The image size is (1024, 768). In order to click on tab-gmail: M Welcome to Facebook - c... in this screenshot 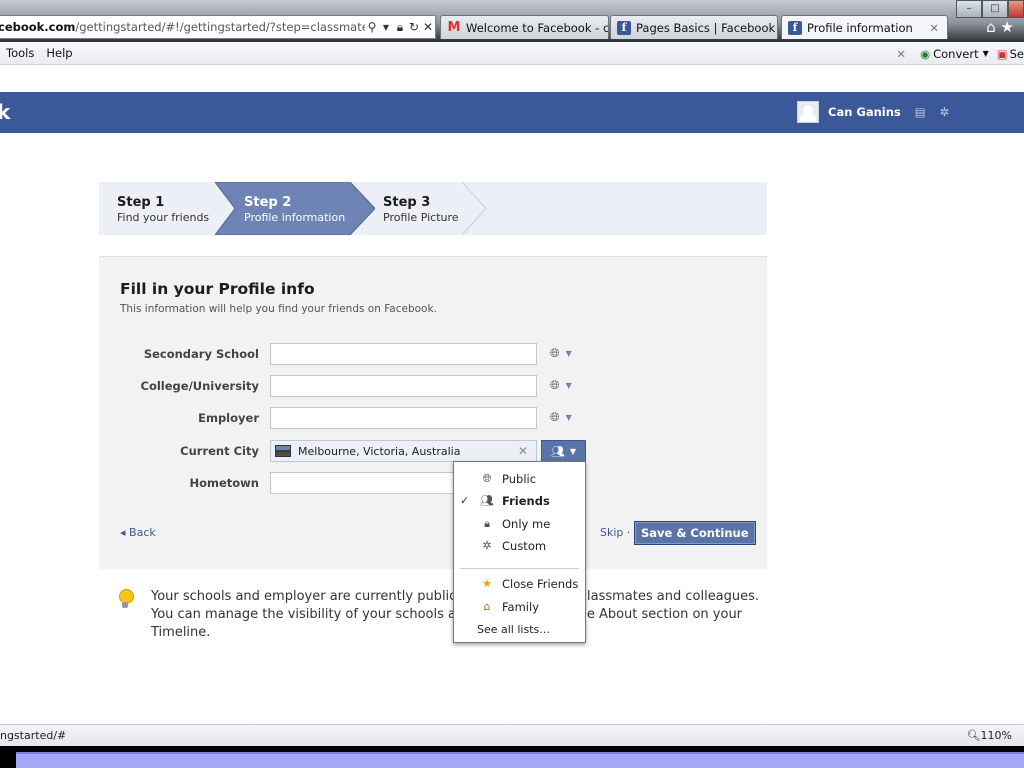, I will do `click(524, 27)`.